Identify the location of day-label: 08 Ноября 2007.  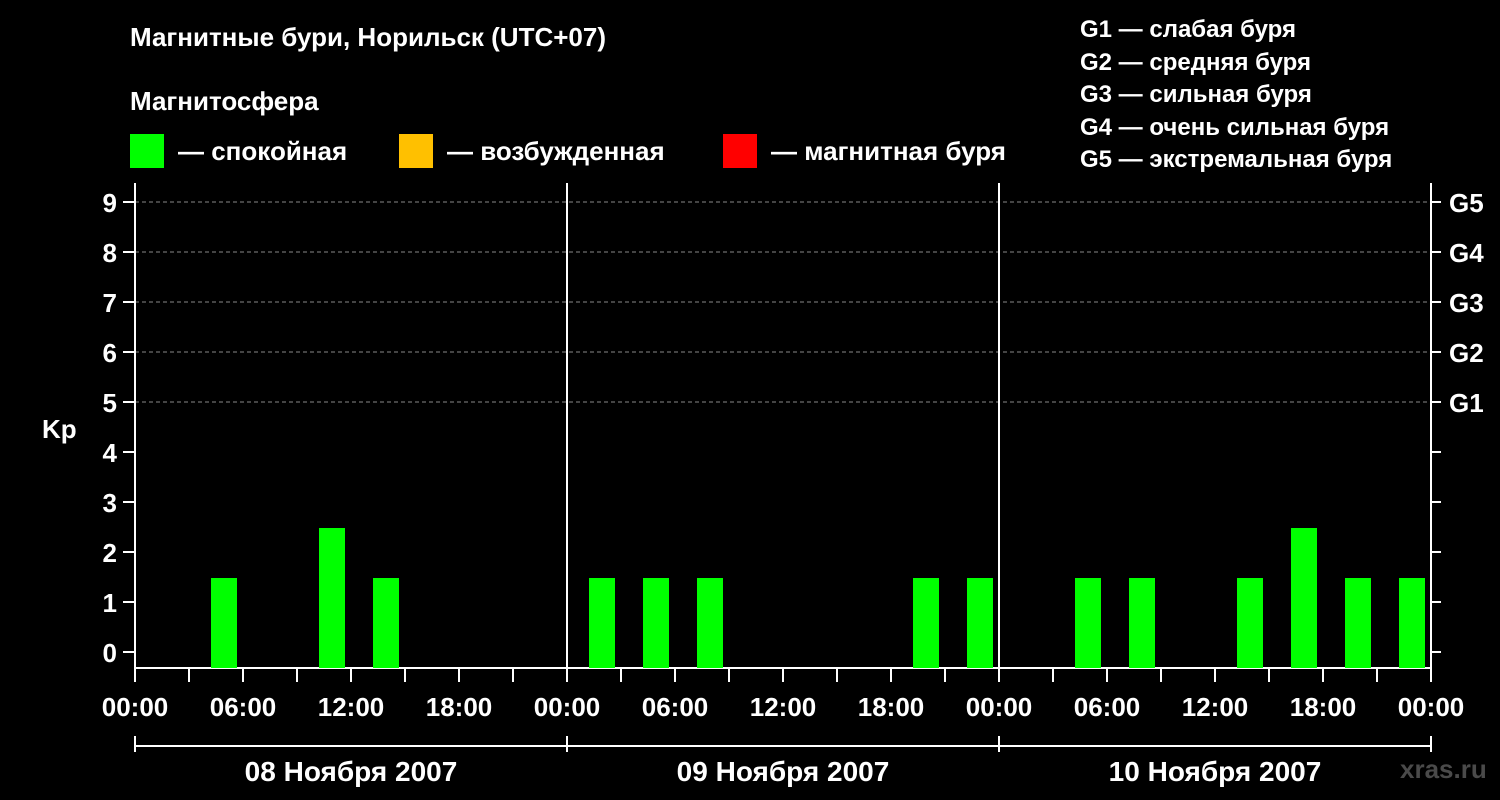
(351, 771).